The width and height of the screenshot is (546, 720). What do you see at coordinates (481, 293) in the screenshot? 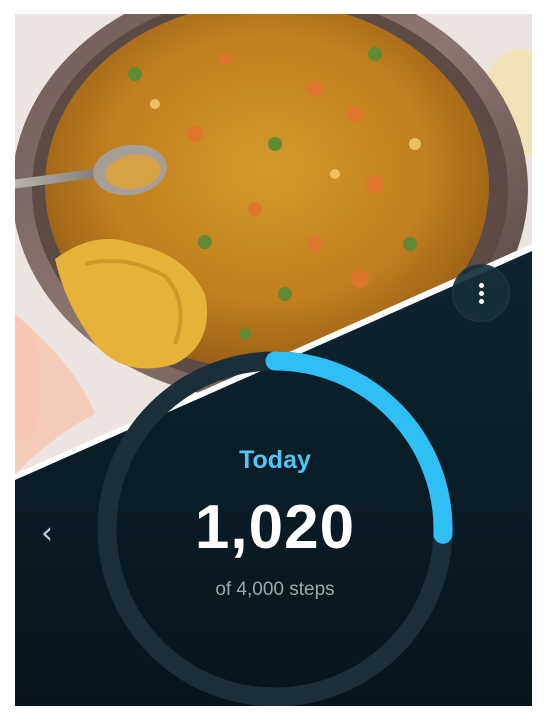
I see `more-options-button` at bounding box center [481, 293].